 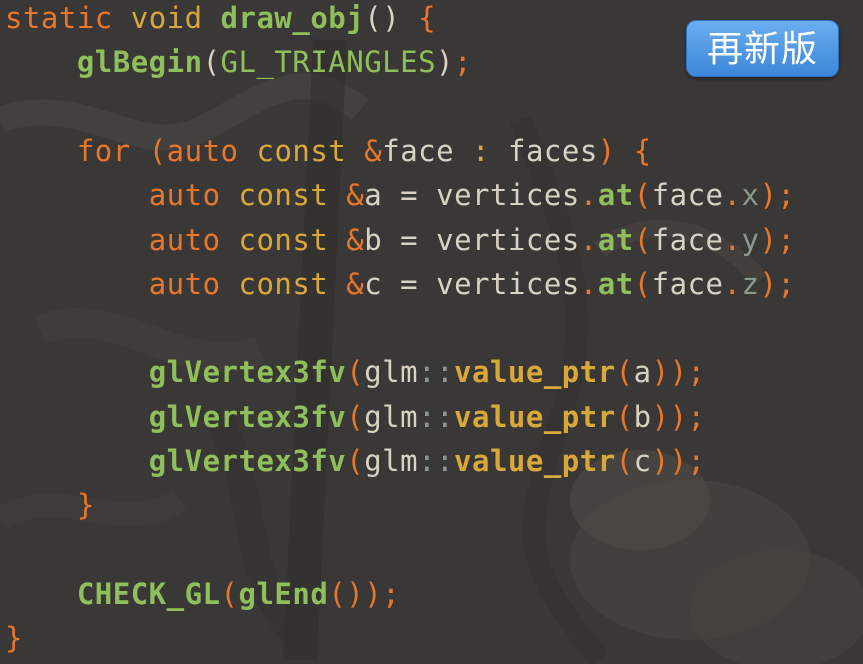 What do you see at coordinates (238, 62) in the screenshot?
I see `code-line: glBegin(GL_TRIANGLES);` at bounding box center [238, 62].